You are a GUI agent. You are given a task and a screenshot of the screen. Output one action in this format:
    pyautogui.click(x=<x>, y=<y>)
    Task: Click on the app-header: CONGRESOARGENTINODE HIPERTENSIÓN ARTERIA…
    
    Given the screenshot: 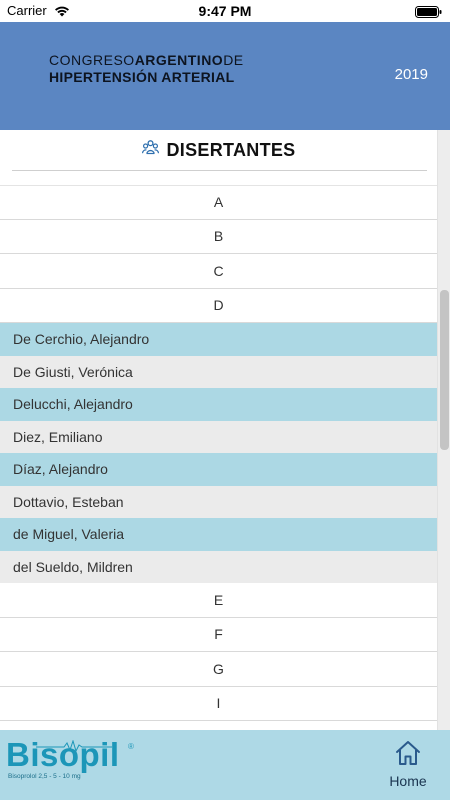 What is the action you would take?
    pyautogui.click(x=225, y=76)
    